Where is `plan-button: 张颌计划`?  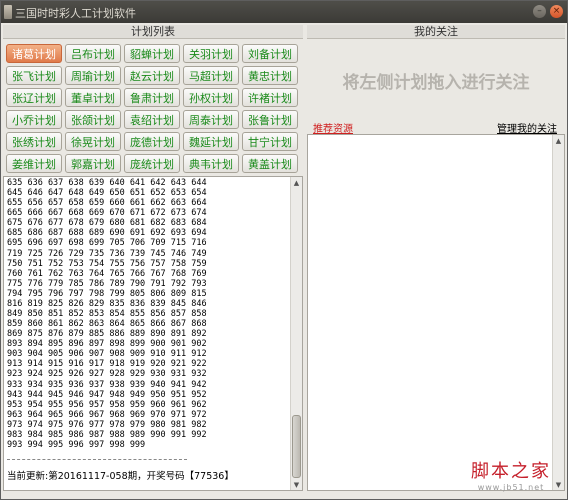 plan-button: 张颌计划 is located at coordinates (93, 119).